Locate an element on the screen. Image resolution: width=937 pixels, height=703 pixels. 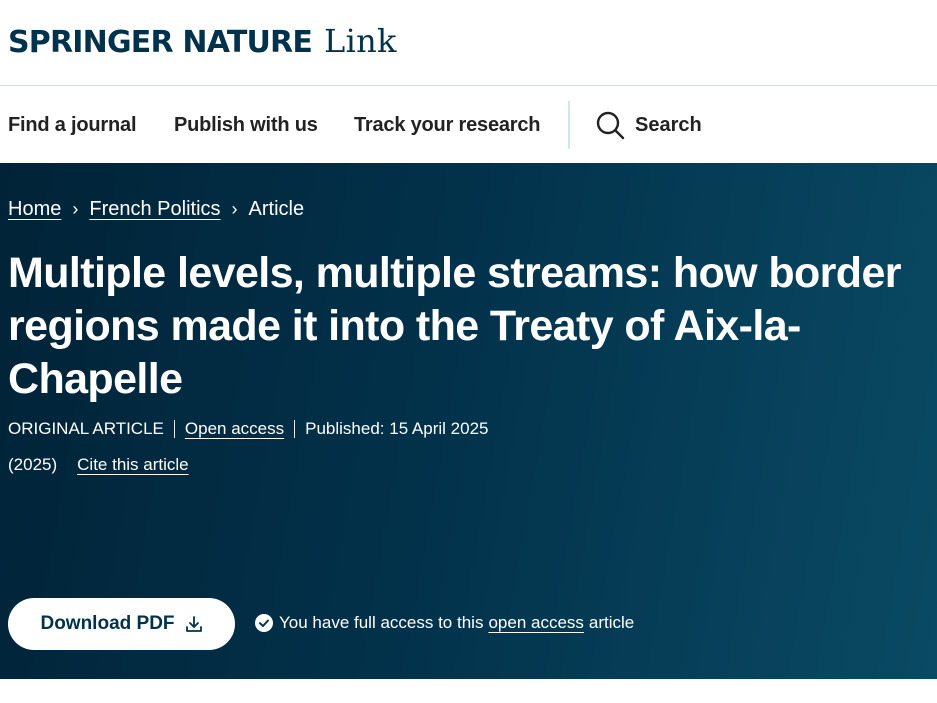
breadcrumb-current: Article is located at coordinates (276, 209).